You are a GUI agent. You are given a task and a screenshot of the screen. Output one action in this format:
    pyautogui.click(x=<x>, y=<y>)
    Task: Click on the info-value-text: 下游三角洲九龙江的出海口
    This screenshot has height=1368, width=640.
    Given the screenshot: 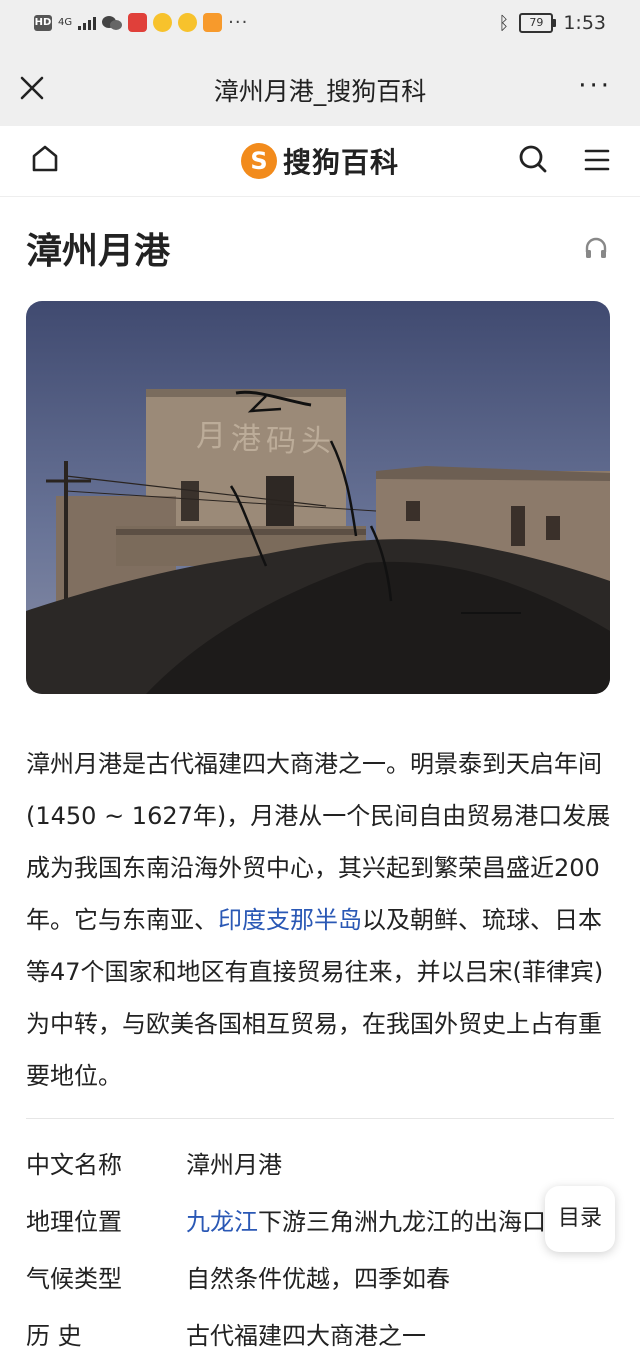 What is the action you would take?
    pyautogui.click(x=402, y=1222)
    